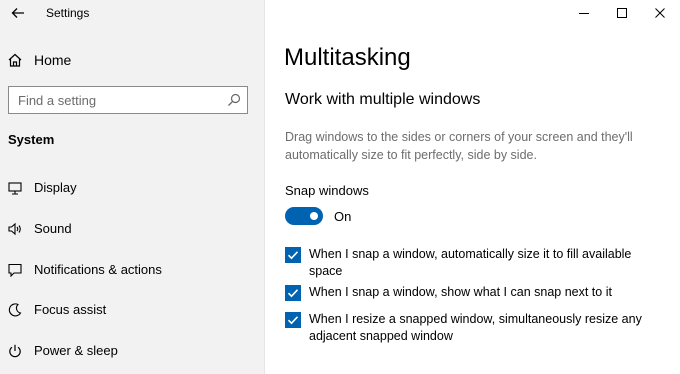 The image size is (680, 374). I want to click on sidebar-item-display: Display, so click(42, 187).